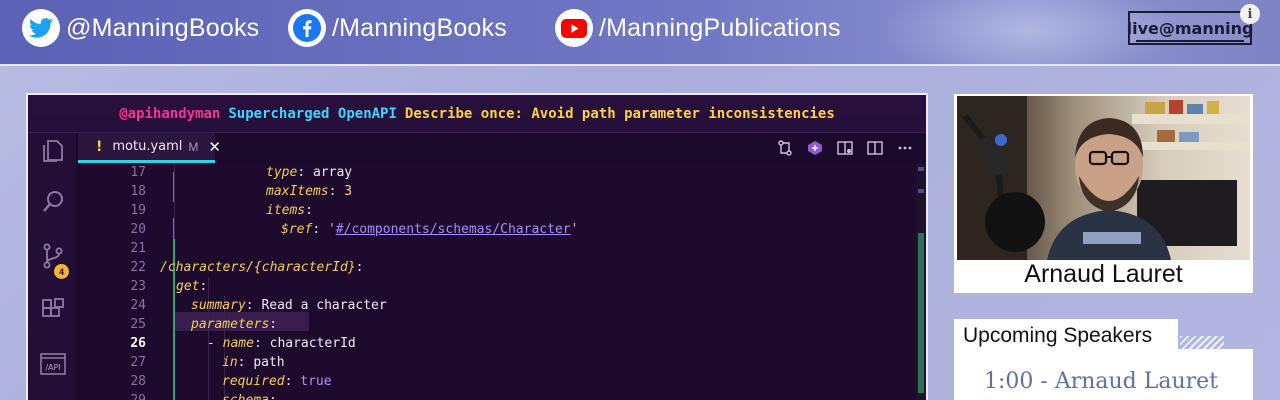  I want to click on line-number: 27, so click(138, 362).